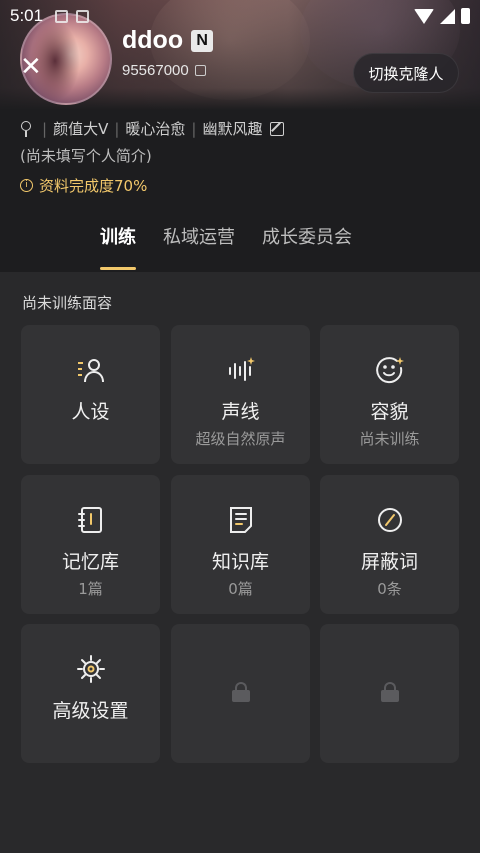 The width and height of the screenshot is (480, 853). What do you see at coordinates (202, 40) in the screenshot?
I see `level-badge: N` at bounding box center [202, 40].